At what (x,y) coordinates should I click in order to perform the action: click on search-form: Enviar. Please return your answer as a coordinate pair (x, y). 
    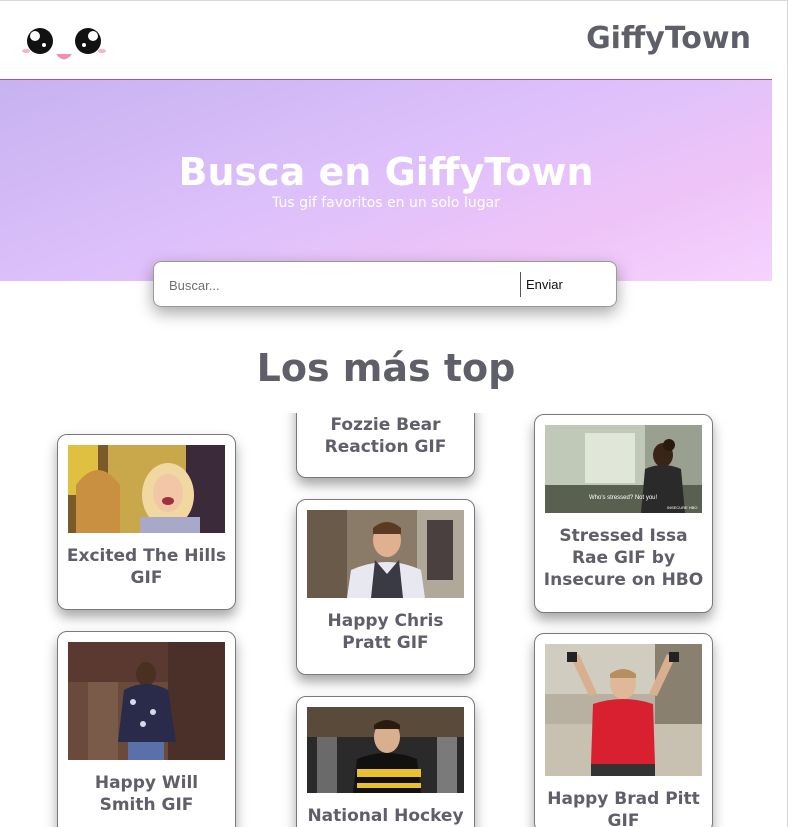
    Looking at the image, I should click on (385, 284).